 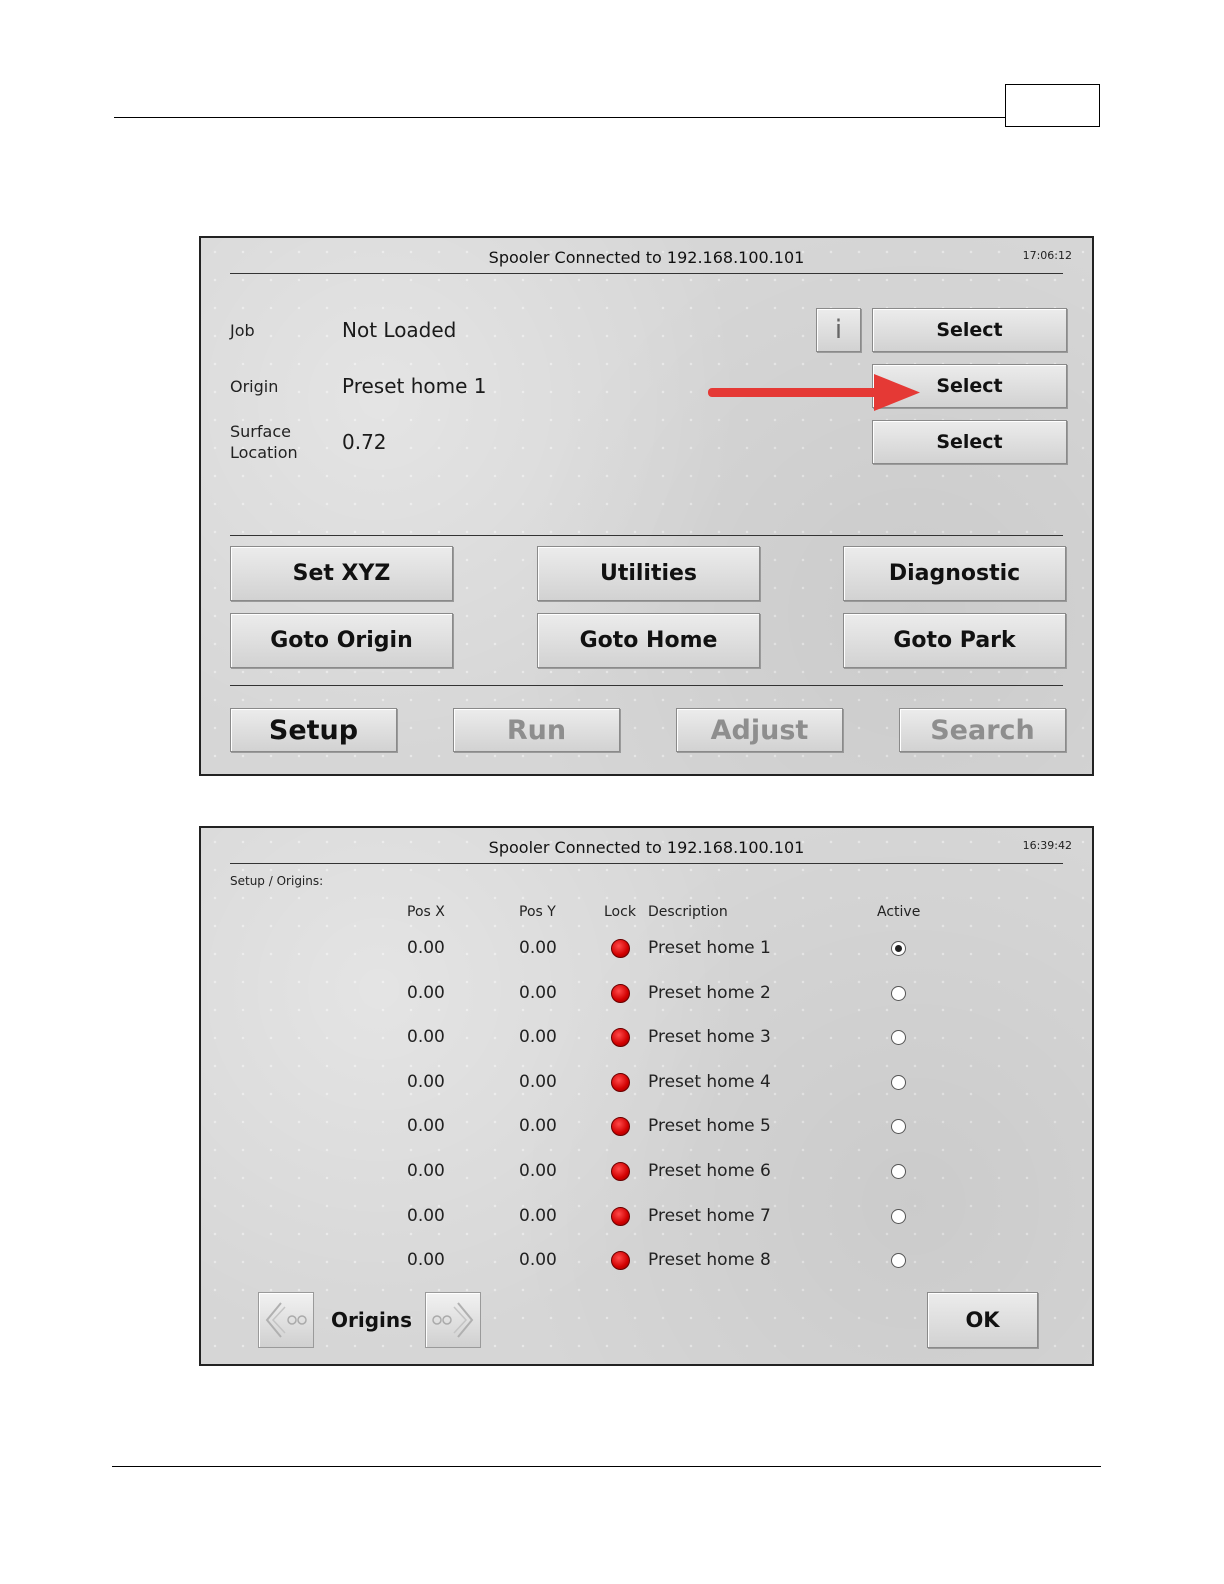 I want to click on page-number-box, so click(x=1052, y=105).